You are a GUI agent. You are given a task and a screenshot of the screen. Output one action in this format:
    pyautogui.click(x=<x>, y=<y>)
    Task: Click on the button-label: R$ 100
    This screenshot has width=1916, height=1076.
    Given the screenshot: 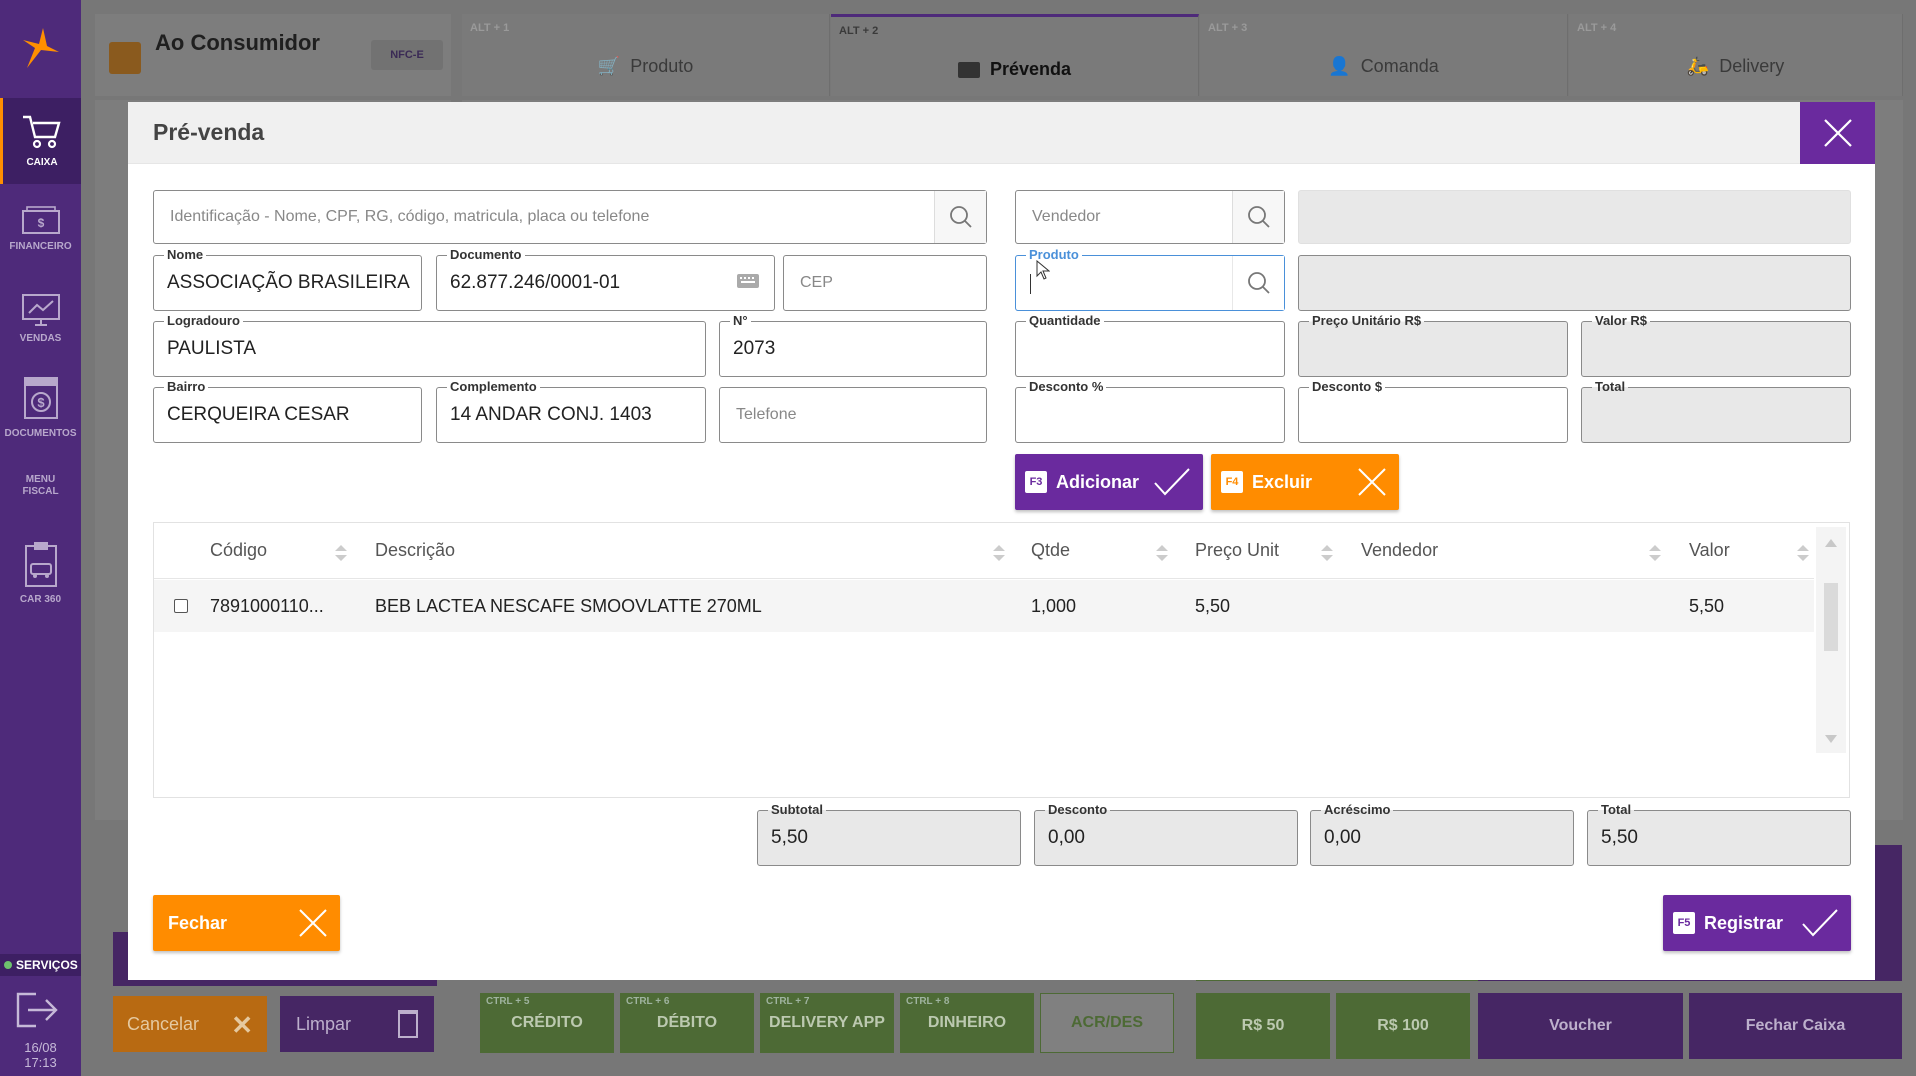 What is the action you would take?
    pyautogui.click(x=1403, y=1025)
    